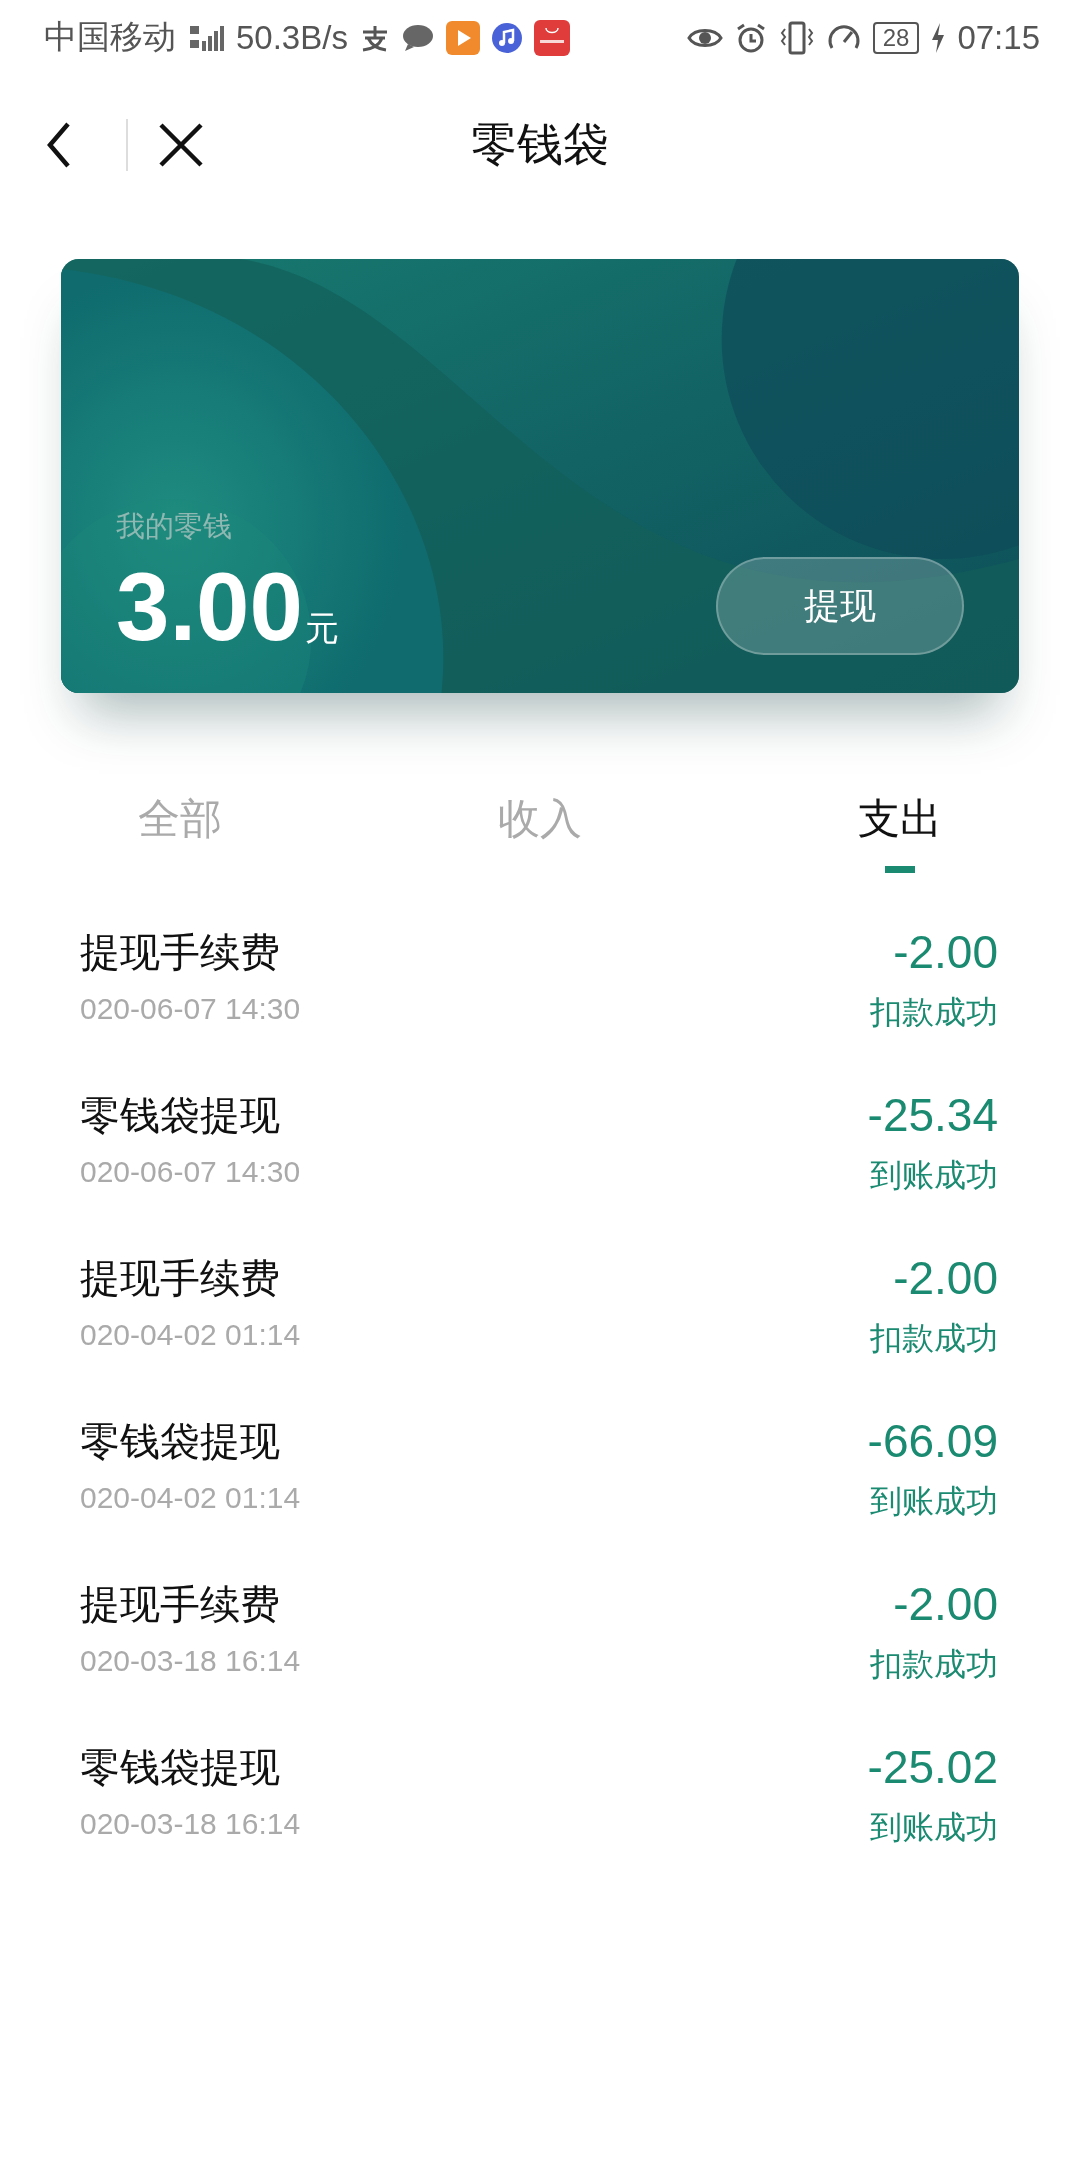  What do you see at coordinates (181, 145) in the screenshot?
I see `close-button` at bounding box center [181, 145].